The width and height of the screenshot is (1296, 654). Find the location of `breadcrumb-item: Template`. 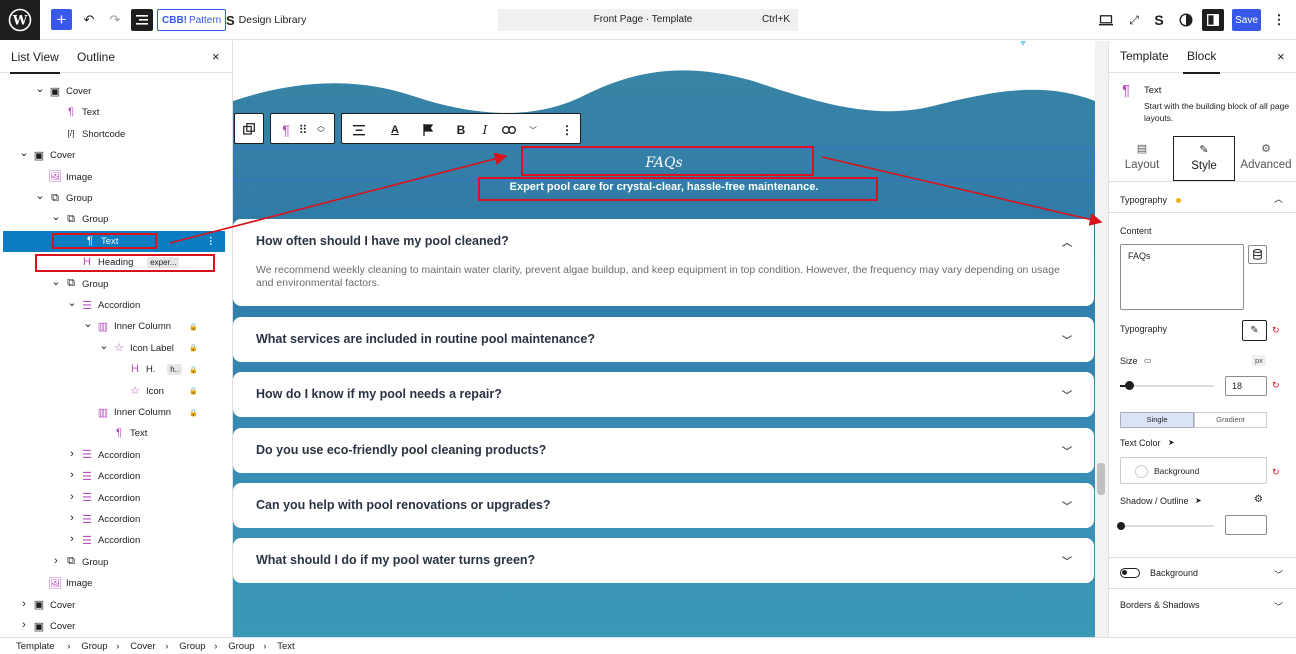

breadcrumb-item: Template is located at coordinates (35, 646).